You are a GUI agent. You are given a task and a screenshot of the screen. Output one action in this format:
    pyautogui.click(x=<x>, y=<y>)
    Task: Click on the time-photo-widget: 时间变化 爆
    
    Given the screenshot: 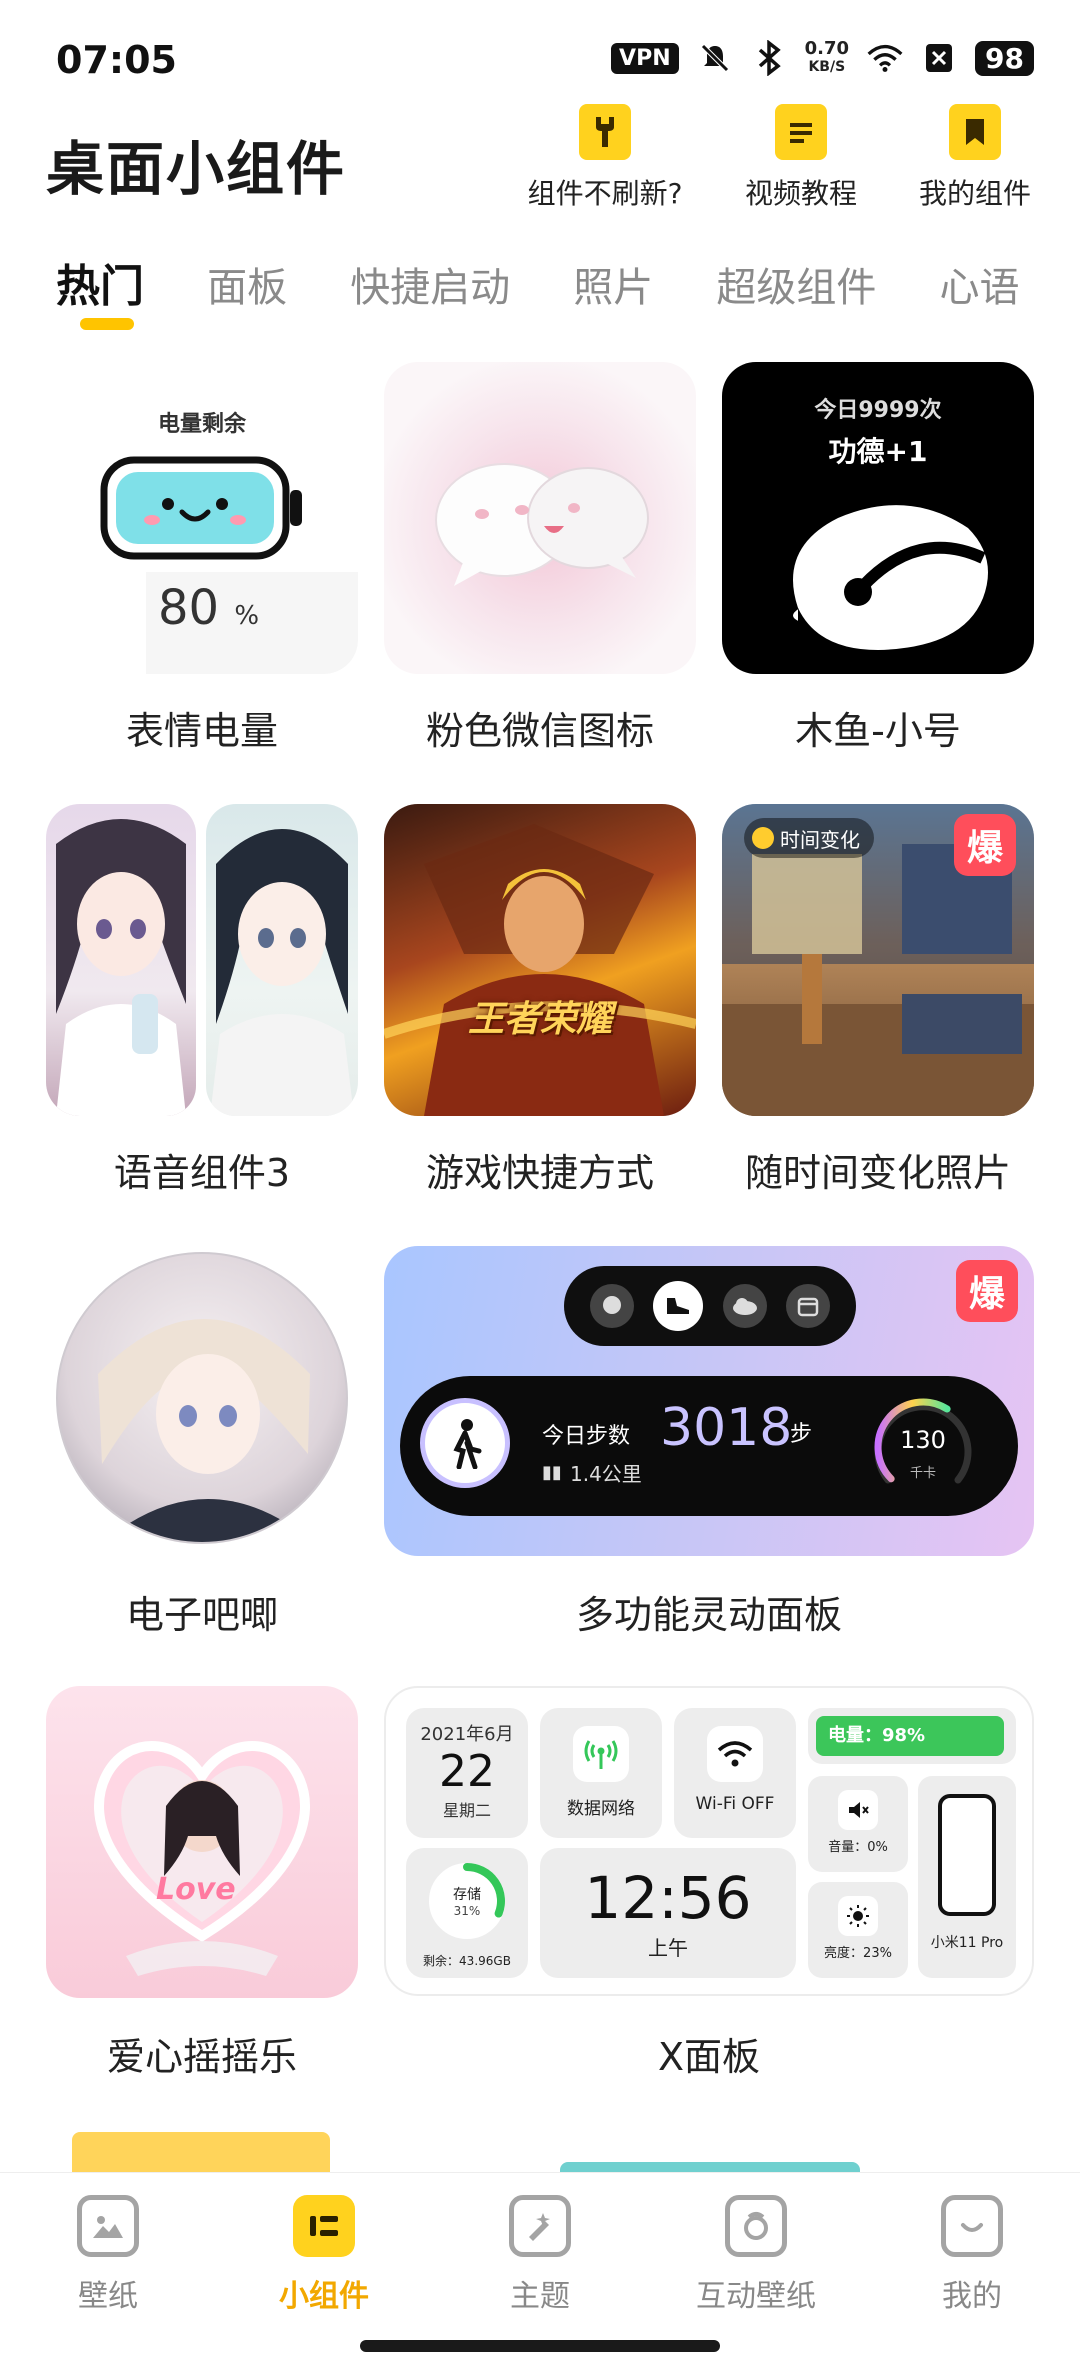 What is the action you would take?
    pyautogui.click(x=878, y=960)
    